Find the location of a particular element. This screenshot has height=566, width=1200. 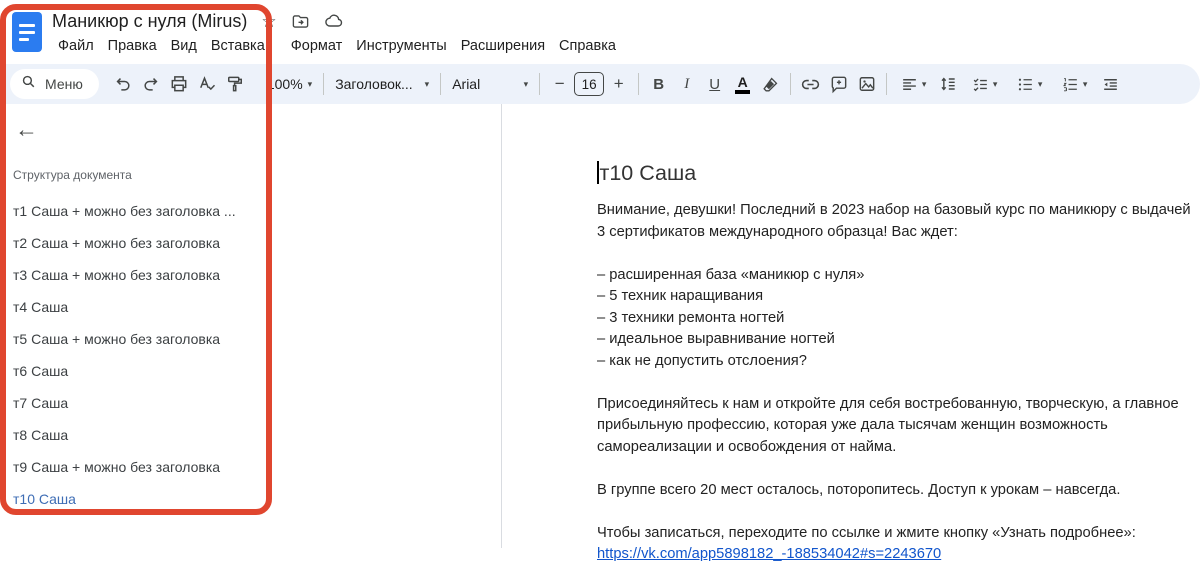

insert-link-button is located at coordinates (810, 84).